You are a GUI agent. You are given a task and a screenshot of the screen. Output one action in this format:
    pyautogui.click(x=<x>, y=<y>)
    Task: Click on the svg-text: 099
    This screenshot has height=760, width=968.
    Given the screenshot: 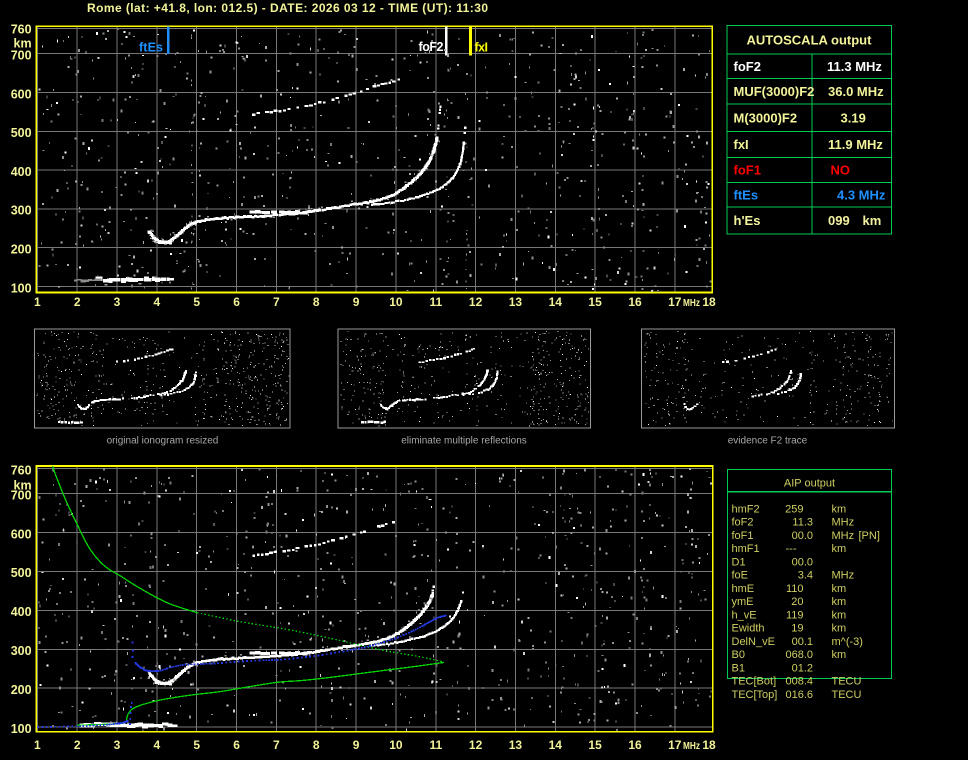 What is the action you would take?
    pyautogui.click(x=839, y=220)
    